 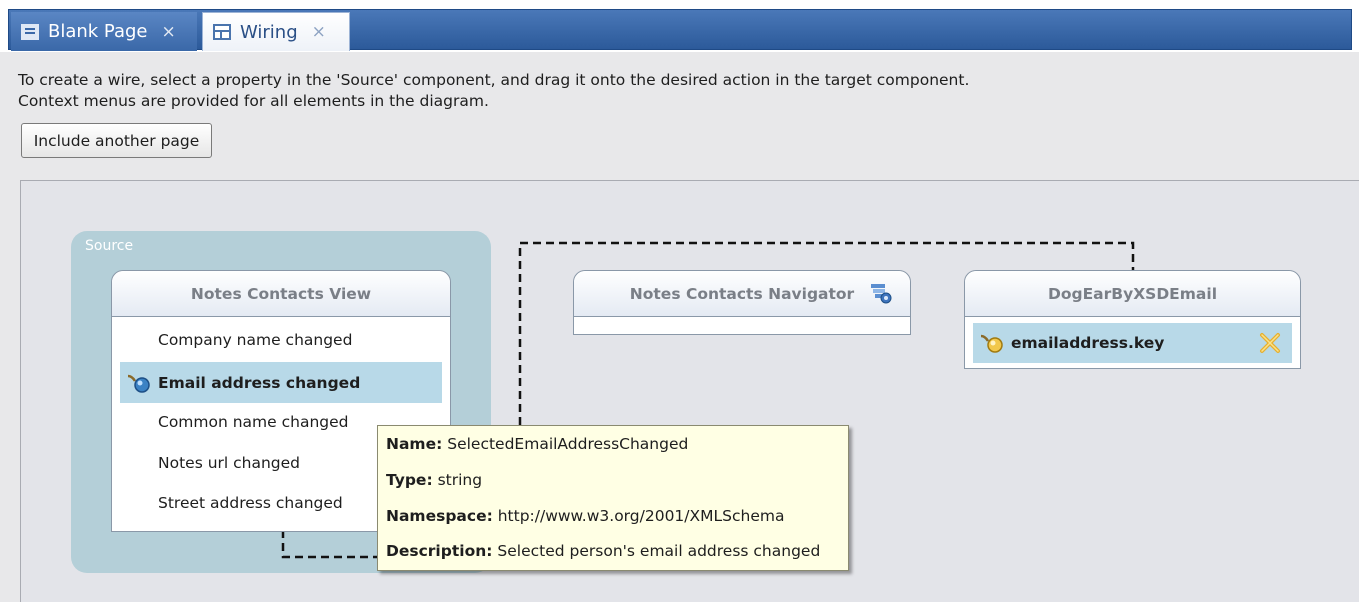 What do you see at coordinates (250, 503) in the screenshot?
I see `event-street-address-changed: Street address changed` at bounding box center [250, 503].